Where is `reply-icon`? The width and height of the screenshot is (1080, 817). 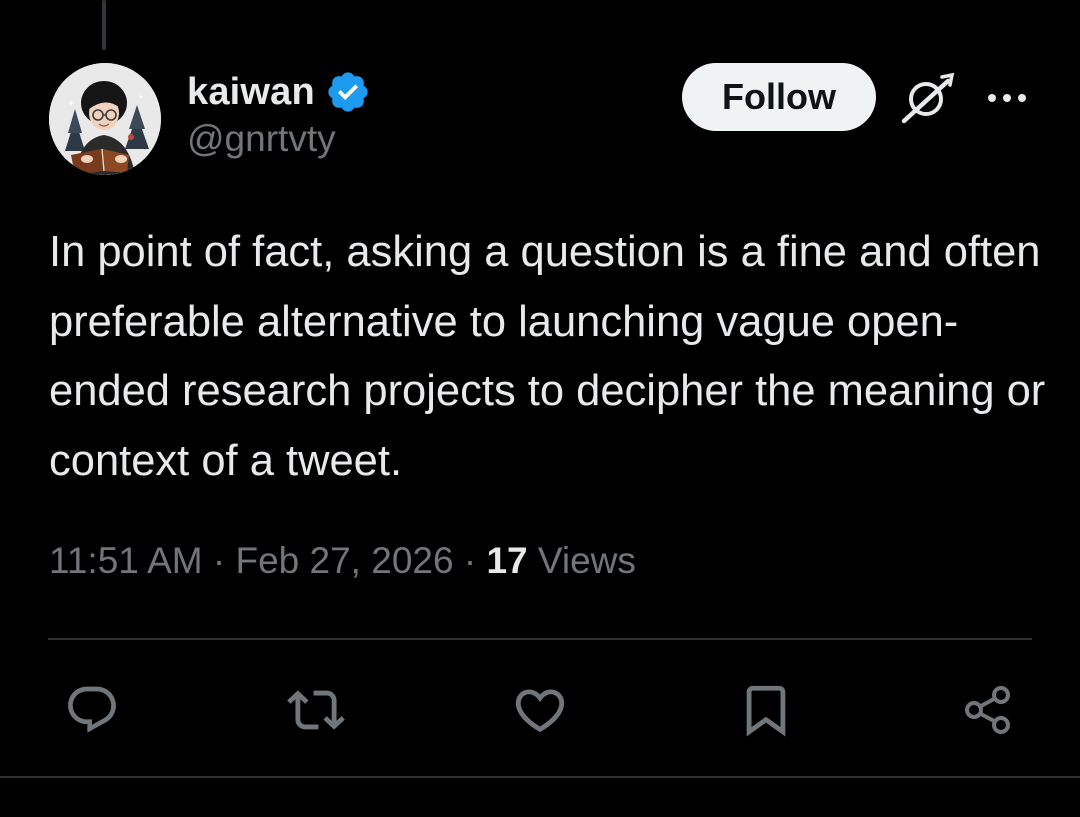 reply-icon is located at coordinates (92, 709).